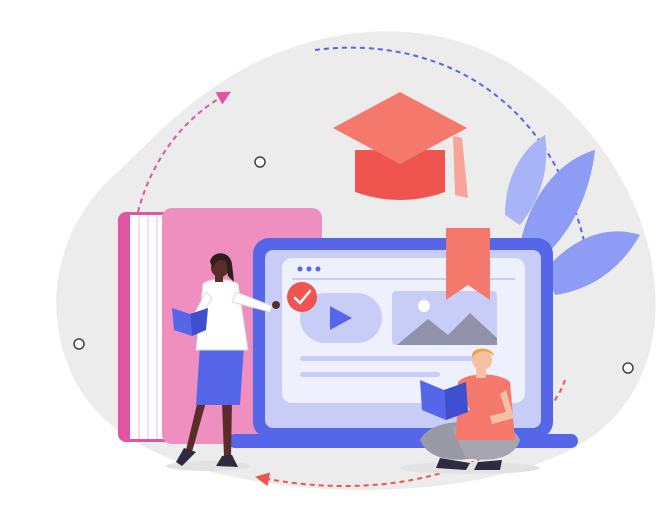 The image size is (671, 519). What do you see at coordinates (470, 468) in the screenshot?
I see `floor-shadow` at bounding box center [470, 468].